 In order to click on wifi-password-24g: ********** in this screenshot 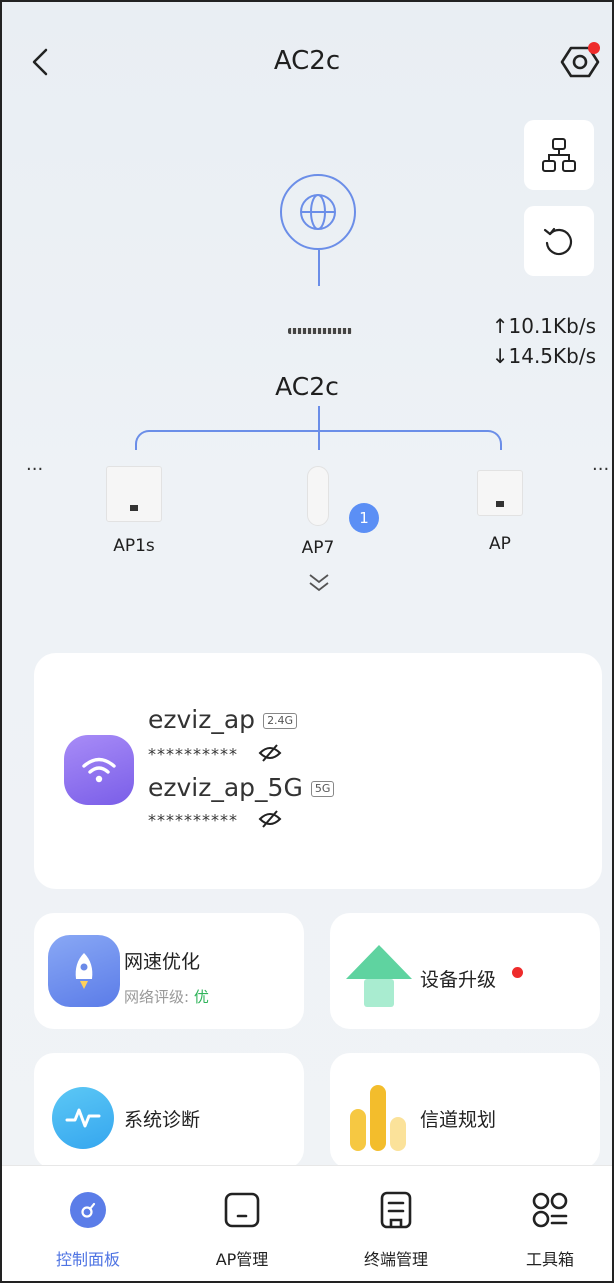, I will do `click(215, 755)`.